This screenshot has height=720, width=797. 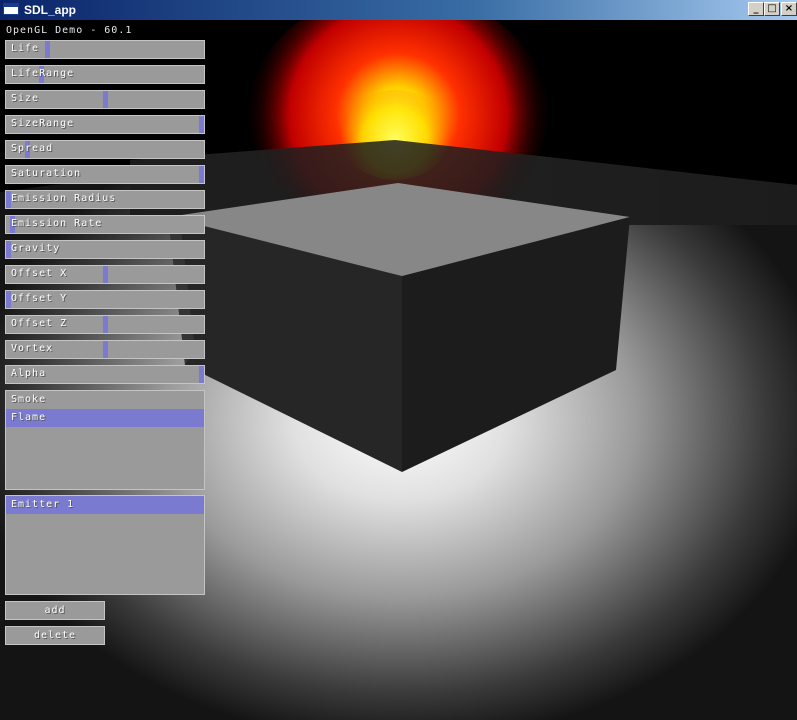 What do you see at coordinates (398, 10) in the screenshot?
I see `title-bar: SDL_app _ □ ×` at bounding box center [398, 10].